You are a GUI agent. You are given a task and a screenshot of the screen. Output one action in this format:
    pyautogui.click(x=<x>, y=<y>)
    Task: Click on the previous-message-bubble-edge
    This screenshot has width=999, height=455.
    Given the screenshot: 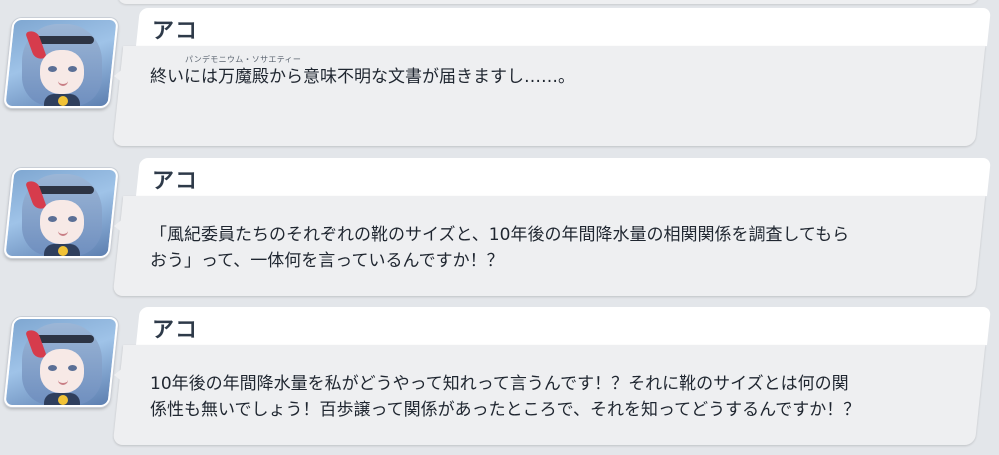 What is the action you would take?
    pyautogui.click(x=549, y=2)
    